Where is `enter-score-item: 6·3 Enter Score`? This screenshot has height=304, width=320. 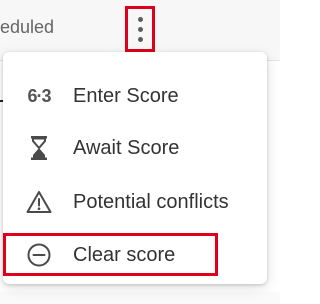 enter-score-item: 6·3 Enter Score is located at coordinates (135, 96).